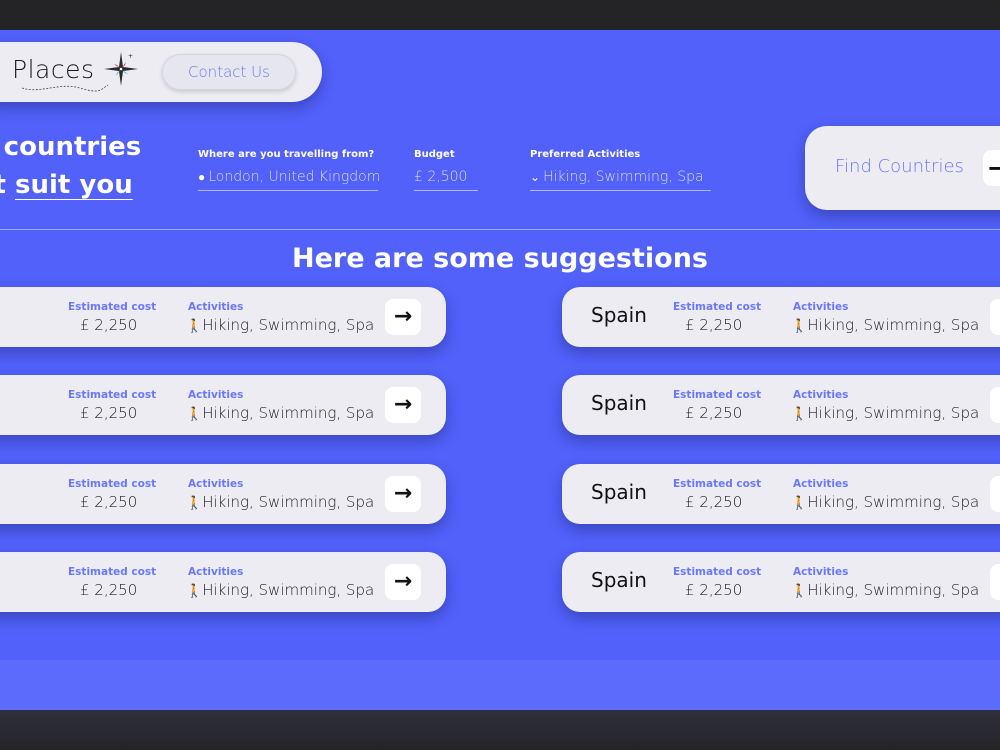 The height and width of the screenshot is (750, 1000). Describe the element at coordinates (294, 177) in the screenshot. I see `from-value: London, United Kingdom` at that location.